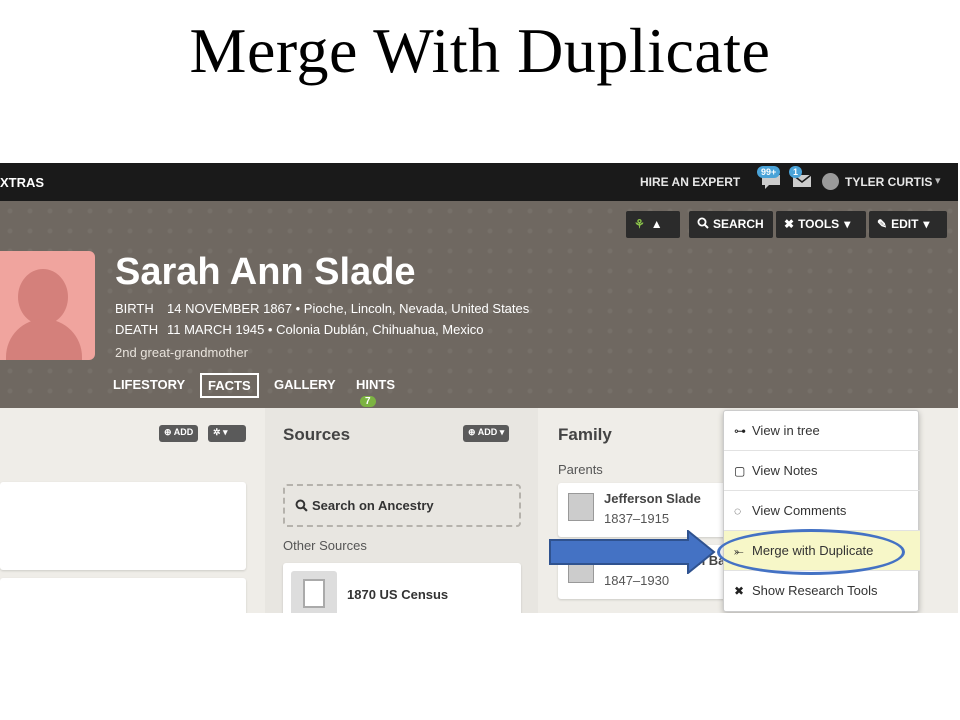 The width and height of the screenshot is (960, 720). I want to click on parent-photo, so click(581, 507).